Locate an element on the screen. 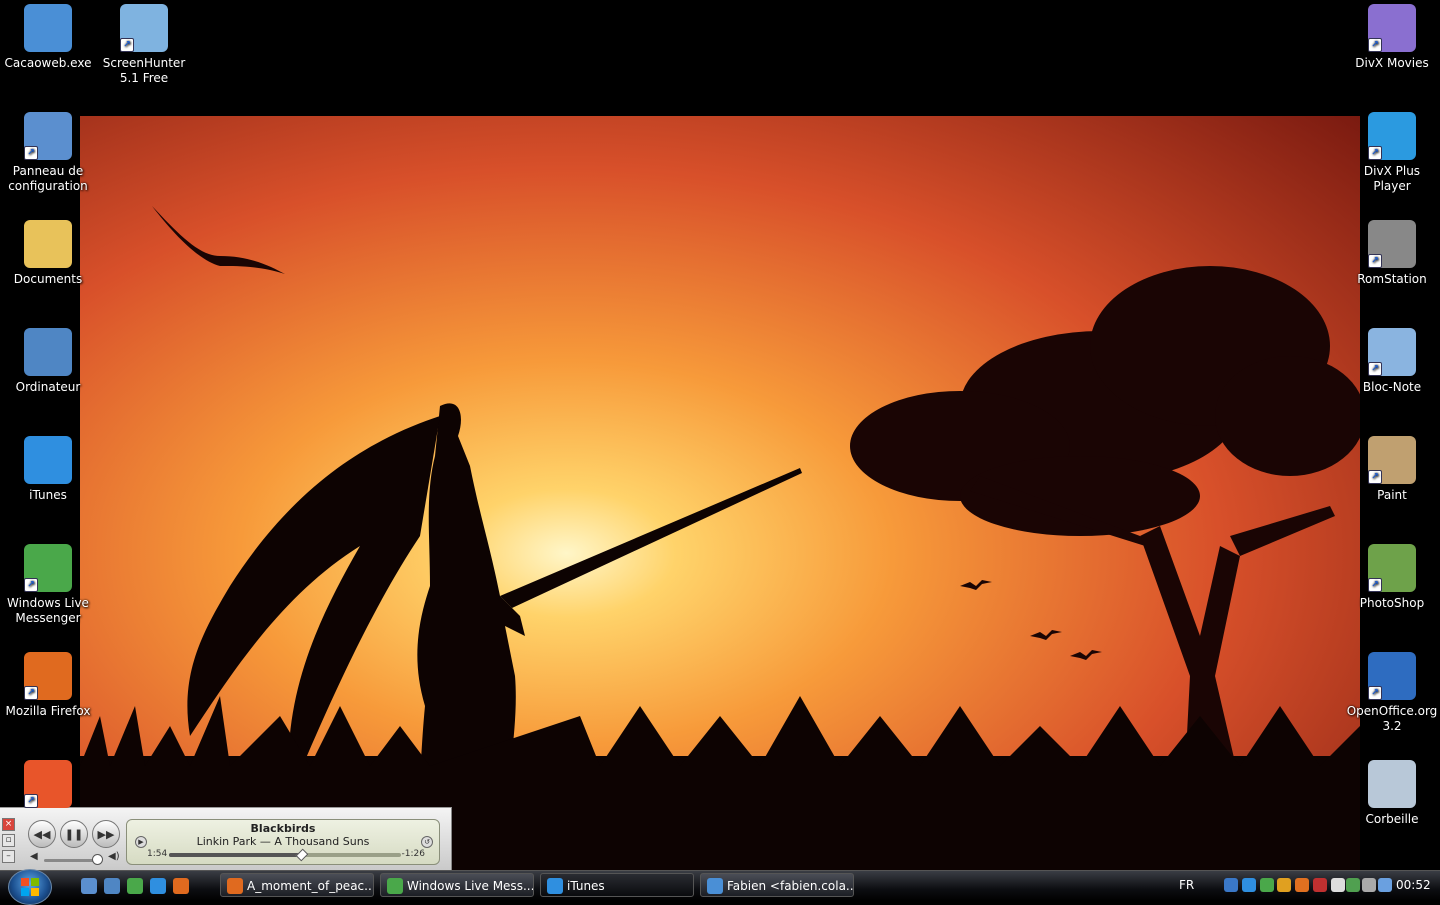  previous-track-button: ◀◀ is located at coordinates (42, 834).